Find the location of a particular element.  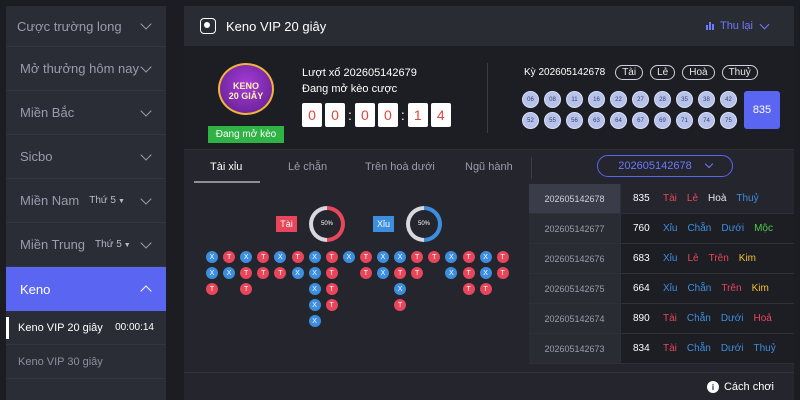

divider is located at coordinates (487, 98).